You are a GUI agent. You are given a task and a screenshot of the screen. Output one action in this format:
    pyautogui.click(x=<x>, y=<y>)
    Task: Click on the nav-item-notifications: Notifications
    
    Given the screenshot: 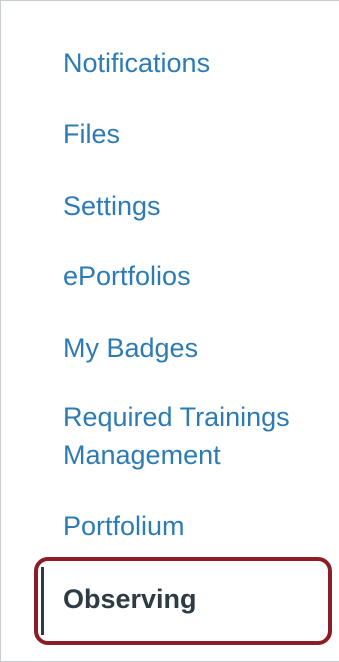 What is the action you would take?
    pyautogui.click(x=136, y=63)
    